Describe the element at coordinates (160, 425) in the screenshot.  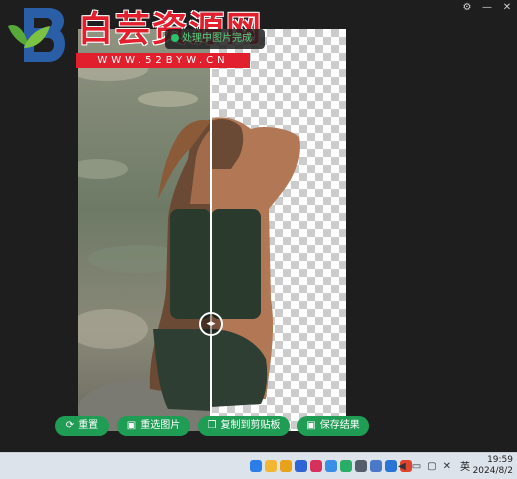
I see `reselect-image-label: 重选图片` at that location.